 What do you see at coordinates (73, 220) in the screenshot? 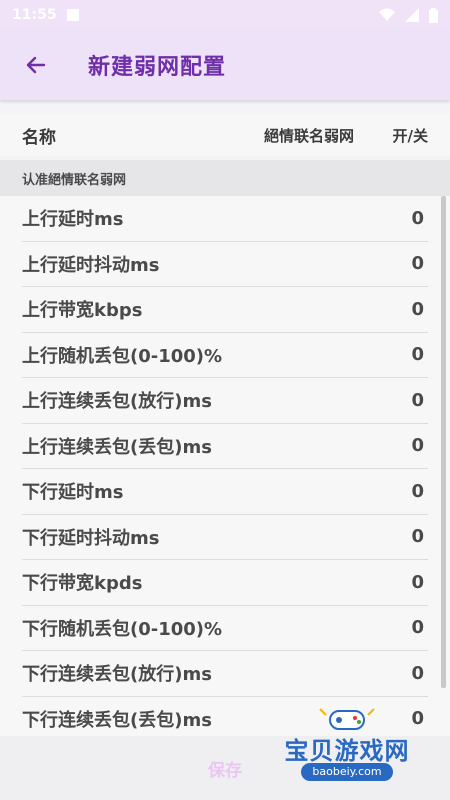
I see `row-label: 上行延时ms` at bounding box center [73, 220].